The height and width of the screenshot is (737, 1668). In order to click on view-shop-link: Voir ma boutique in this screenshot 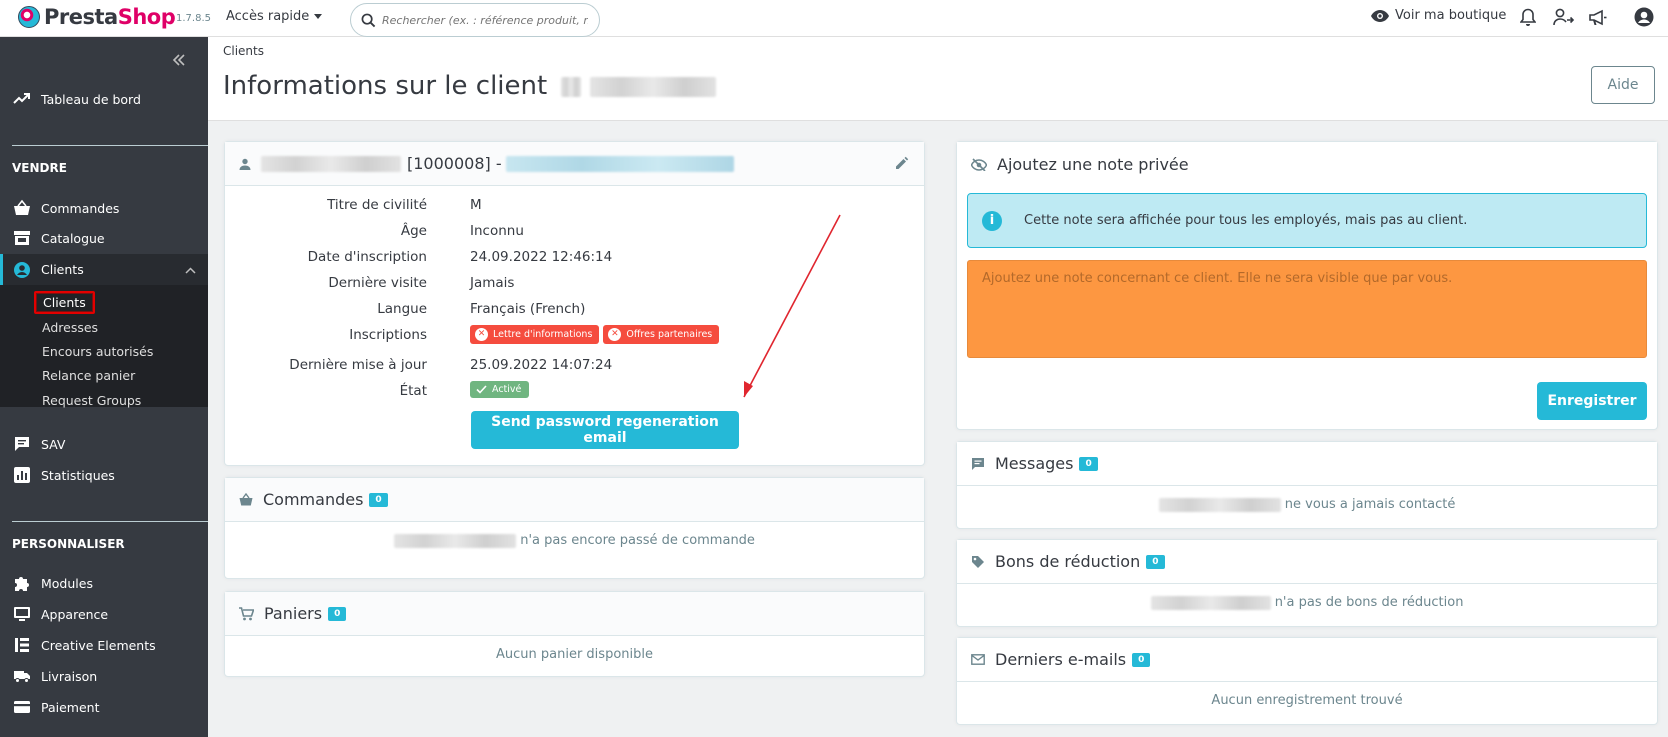, I will do `click(1438, 15)`.